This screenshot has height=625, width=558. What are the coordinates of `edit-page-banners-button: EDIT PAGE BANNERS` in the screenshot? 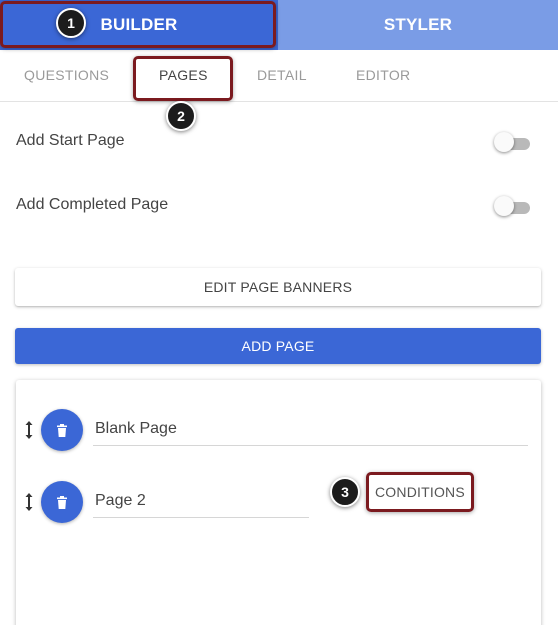 It's located at (278, 287).